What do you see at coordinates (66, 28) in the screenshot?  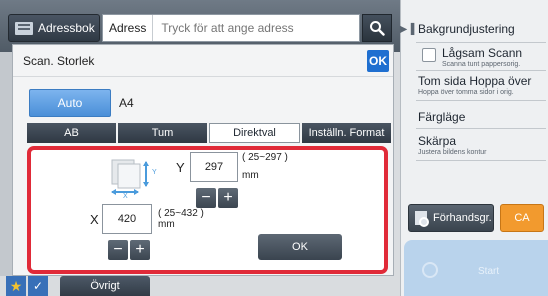 I see `address-book-label: Adressbok` at bounding box center [66, 28].